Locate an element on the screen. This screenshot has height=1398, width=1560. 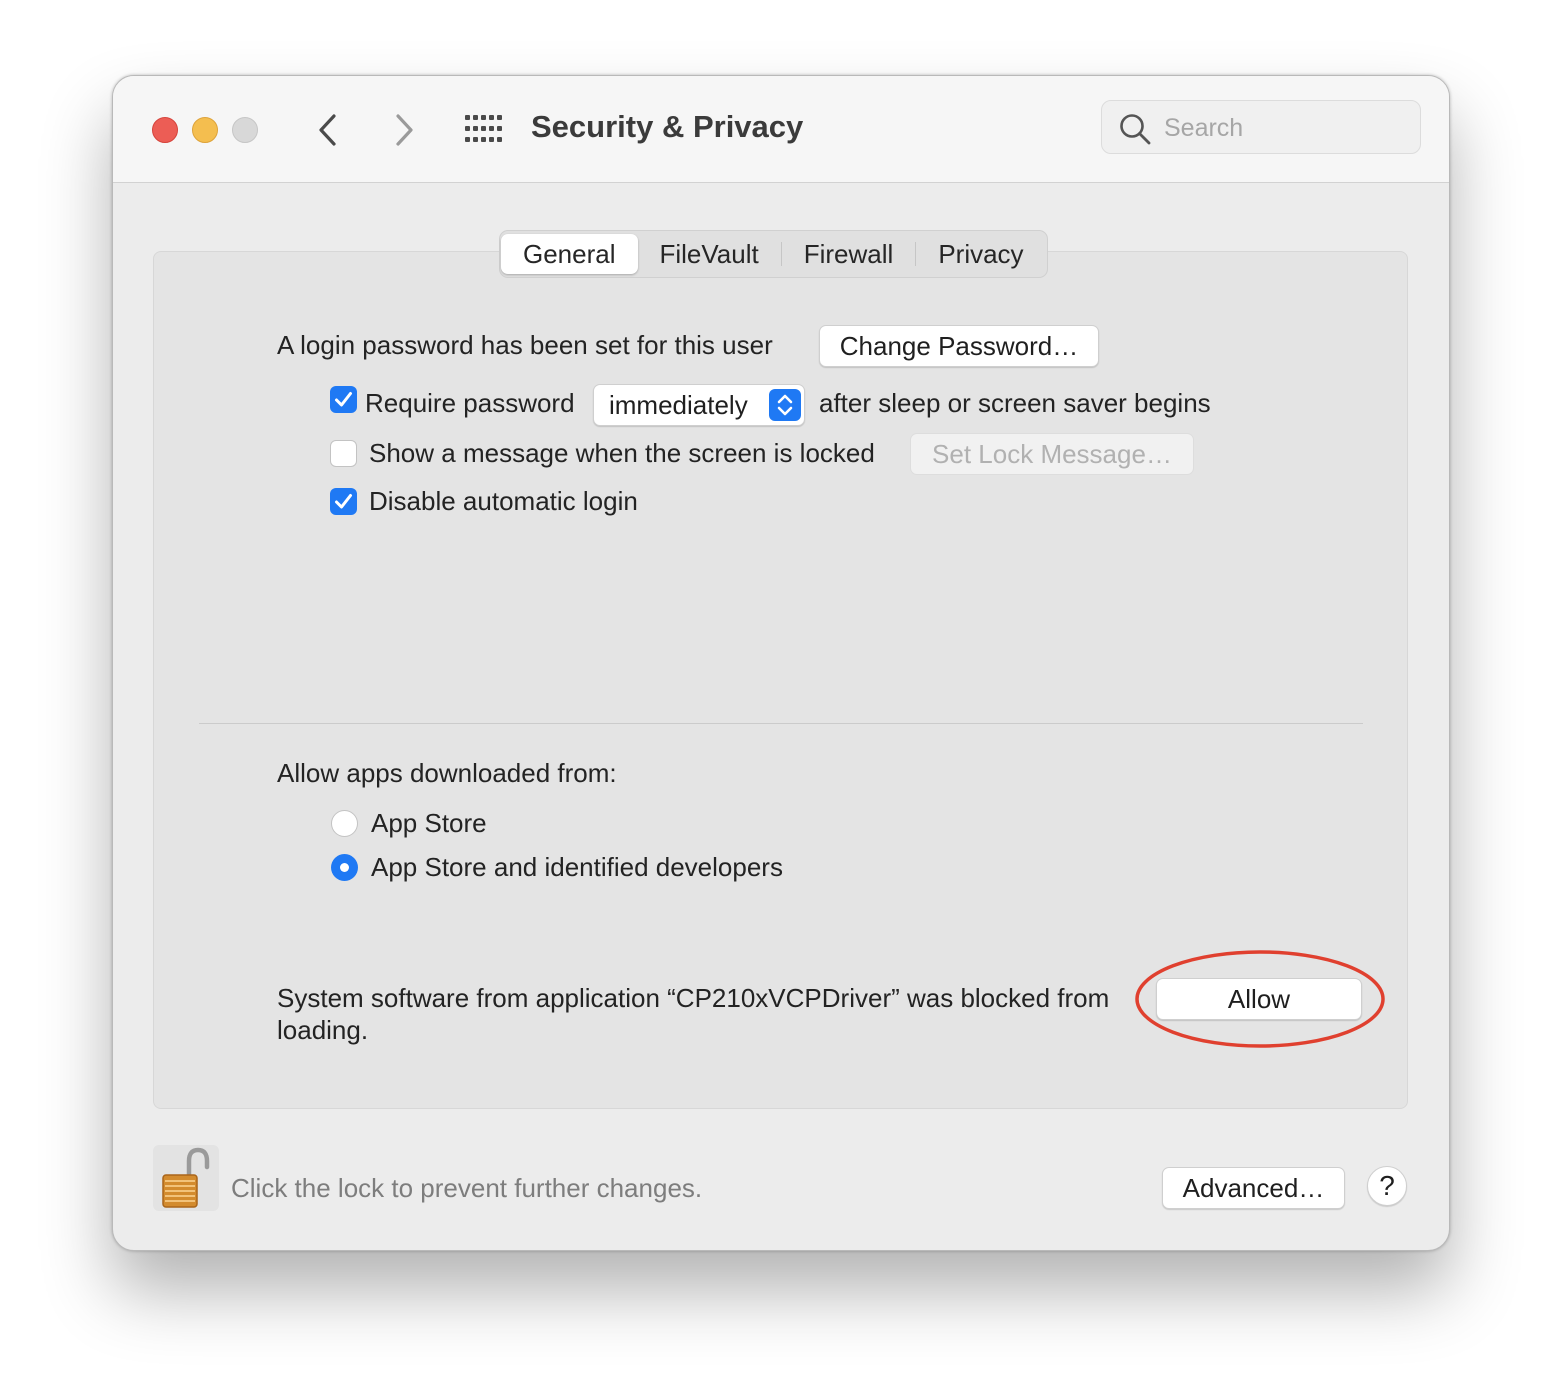
tab-general: General is located at coordinates (569, 254).